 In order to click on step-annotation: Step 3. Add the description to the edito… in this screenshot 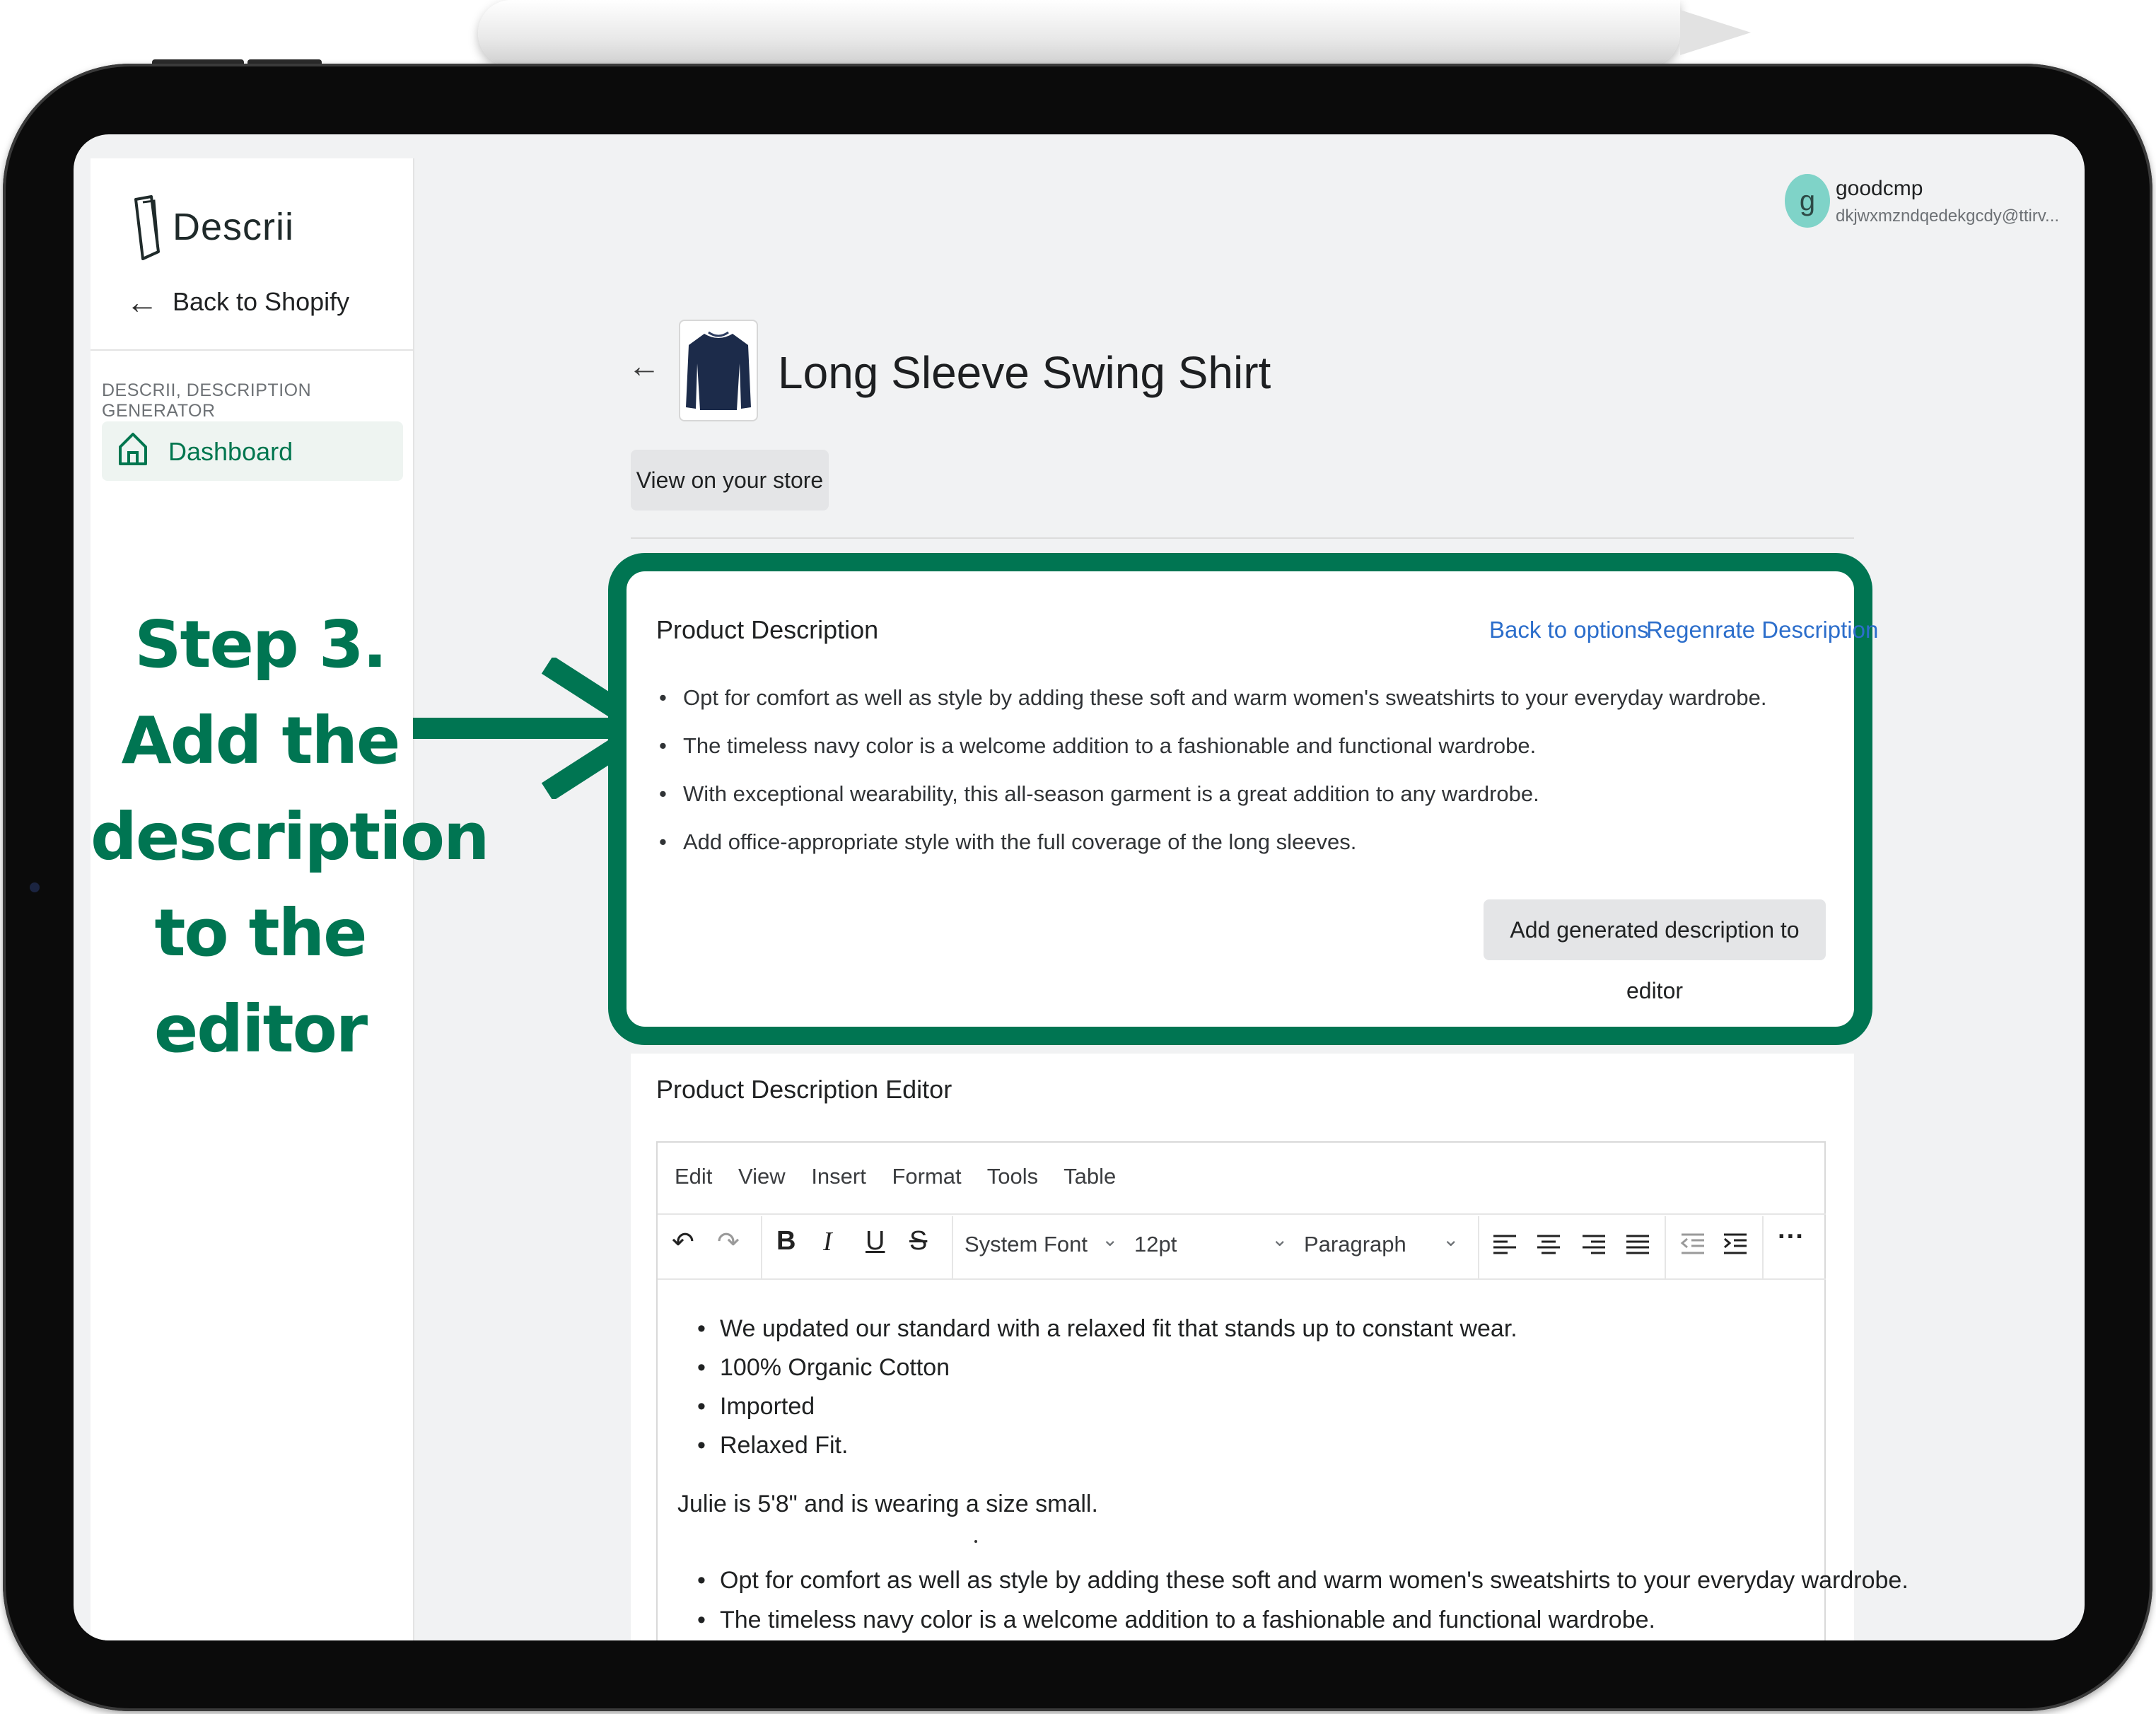, I will do `click(290, 837)`.